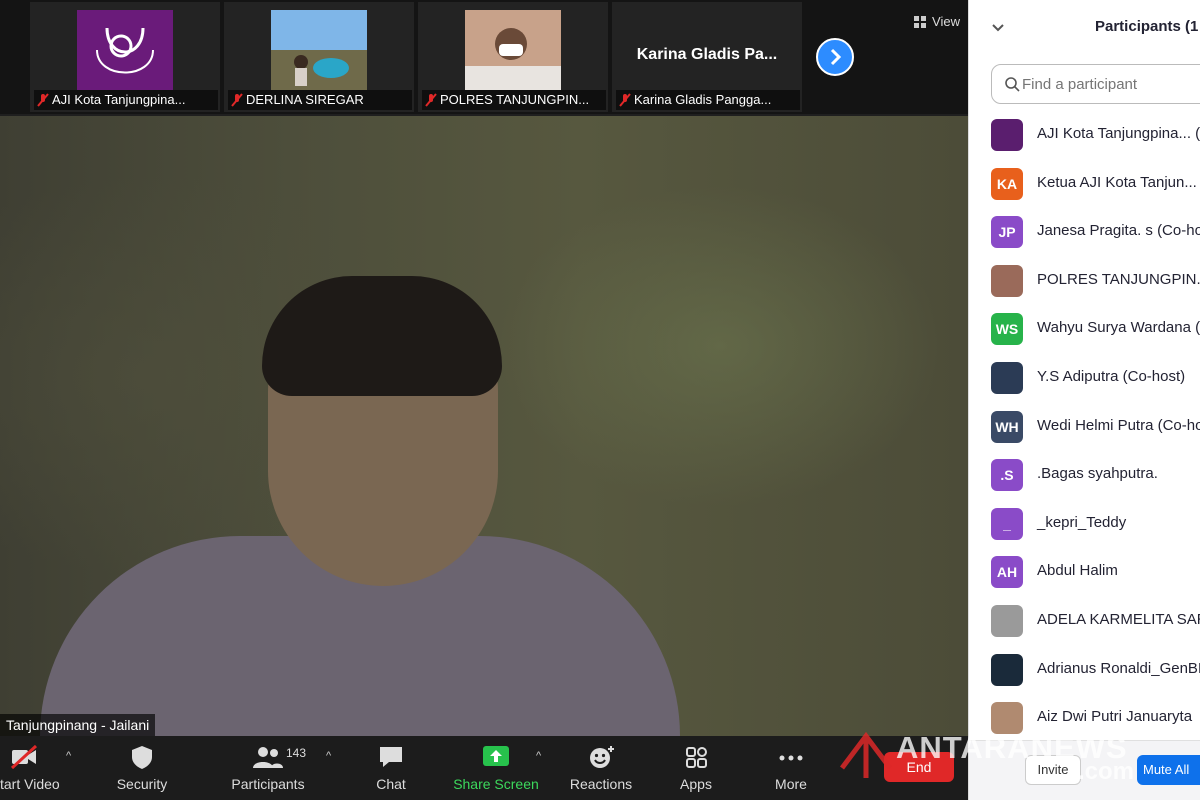 The image size is (1200, 800). Describe the element at coordinates (1084, 770) in the screenshot. I see `panel-footer: Invite Mute All` at that location.